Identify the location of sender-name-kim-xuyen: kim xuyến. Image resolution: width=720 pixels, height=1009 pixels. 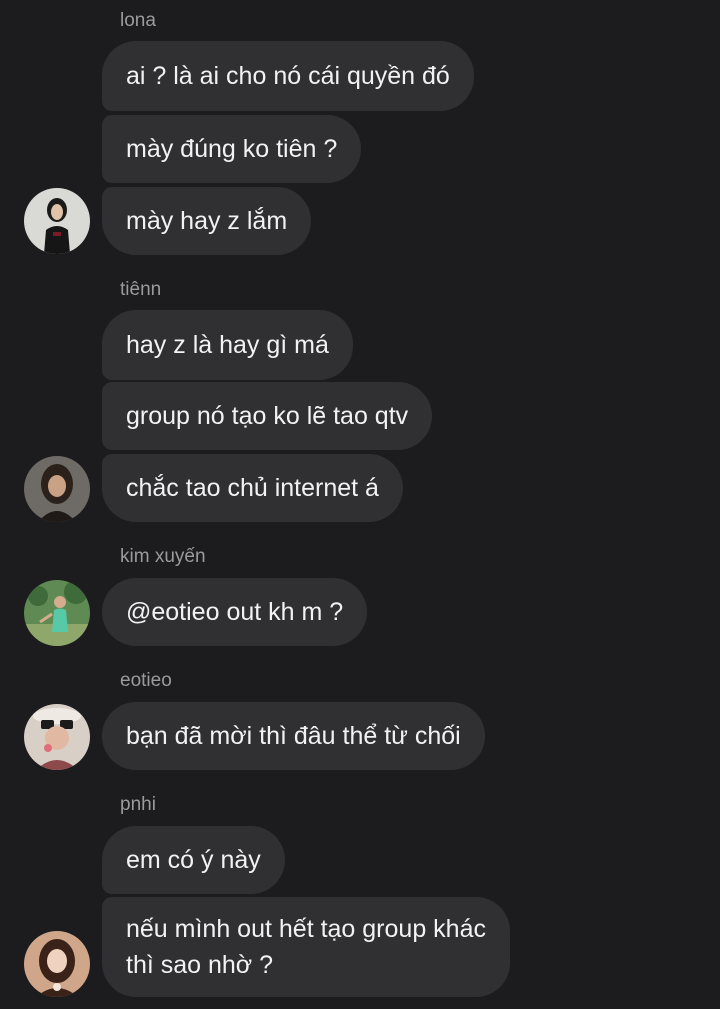
(163, 556).